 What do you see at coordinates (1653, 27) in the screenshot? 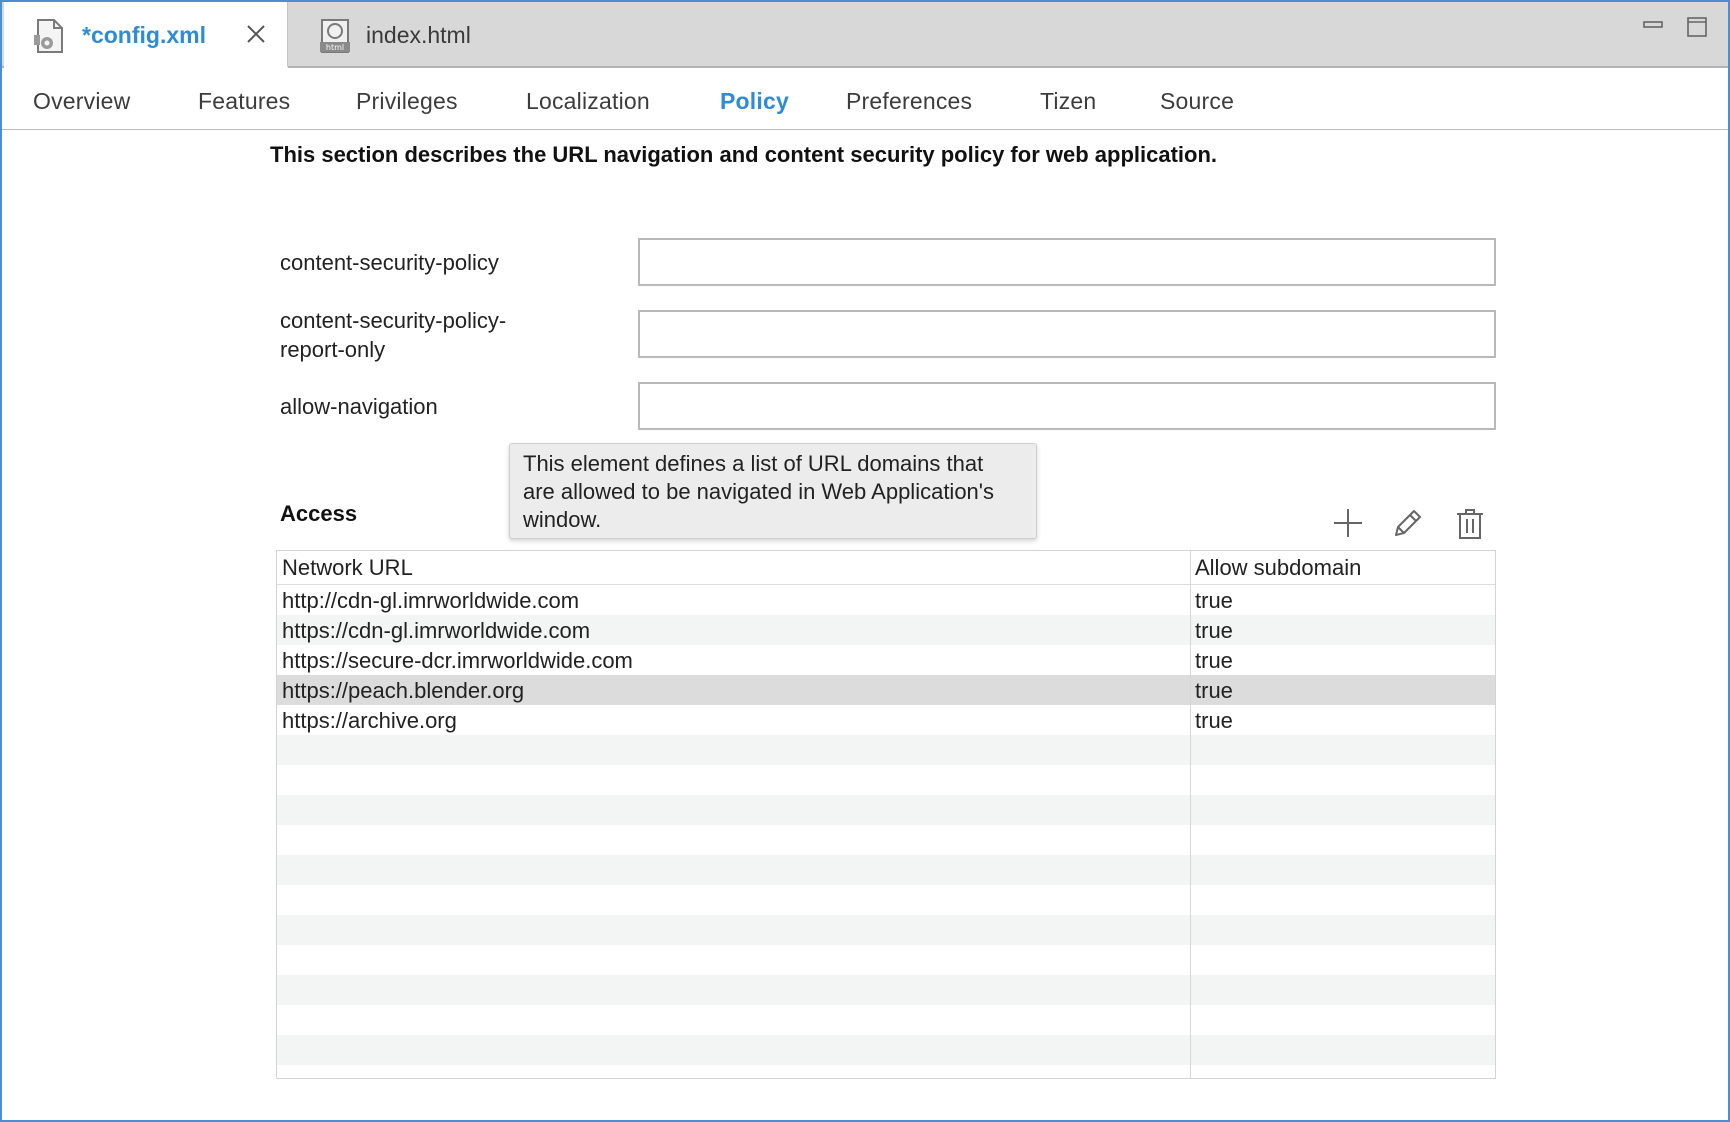
I see `minimize-icon` at bounding box center [1653, 27].